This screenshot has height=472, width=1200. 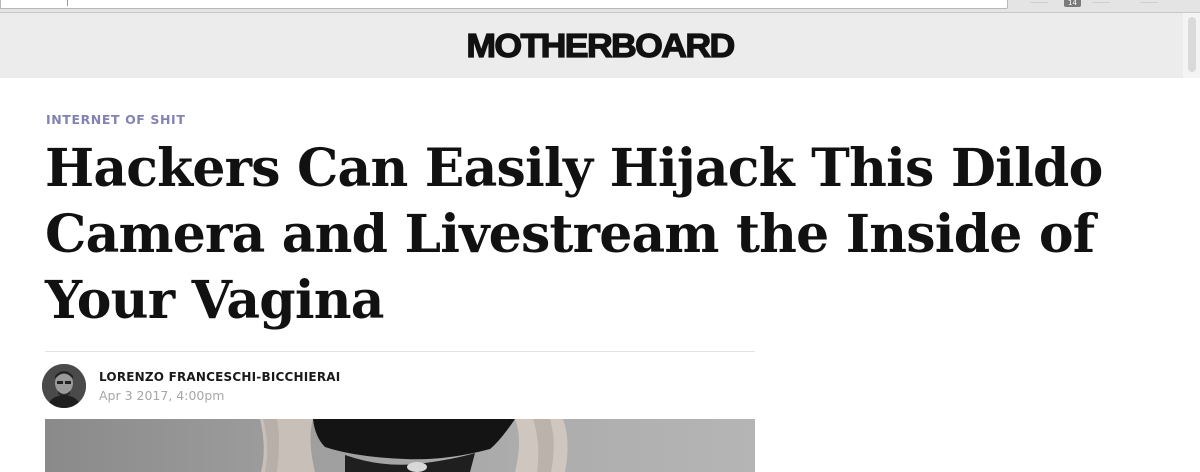 I want to click on hero-photo-icon, so click(x=414, y=445).